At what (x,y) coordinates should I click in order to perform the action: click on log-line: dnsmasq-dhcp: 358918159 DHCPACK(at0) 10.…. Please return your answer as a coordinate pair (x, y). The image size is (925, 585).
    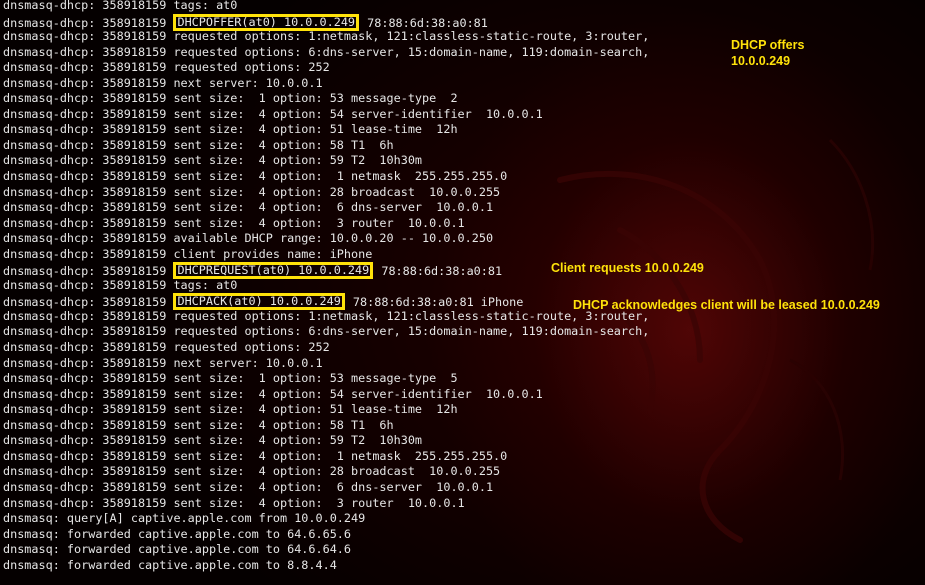
    Looking at the image, I should click on (326, 302).